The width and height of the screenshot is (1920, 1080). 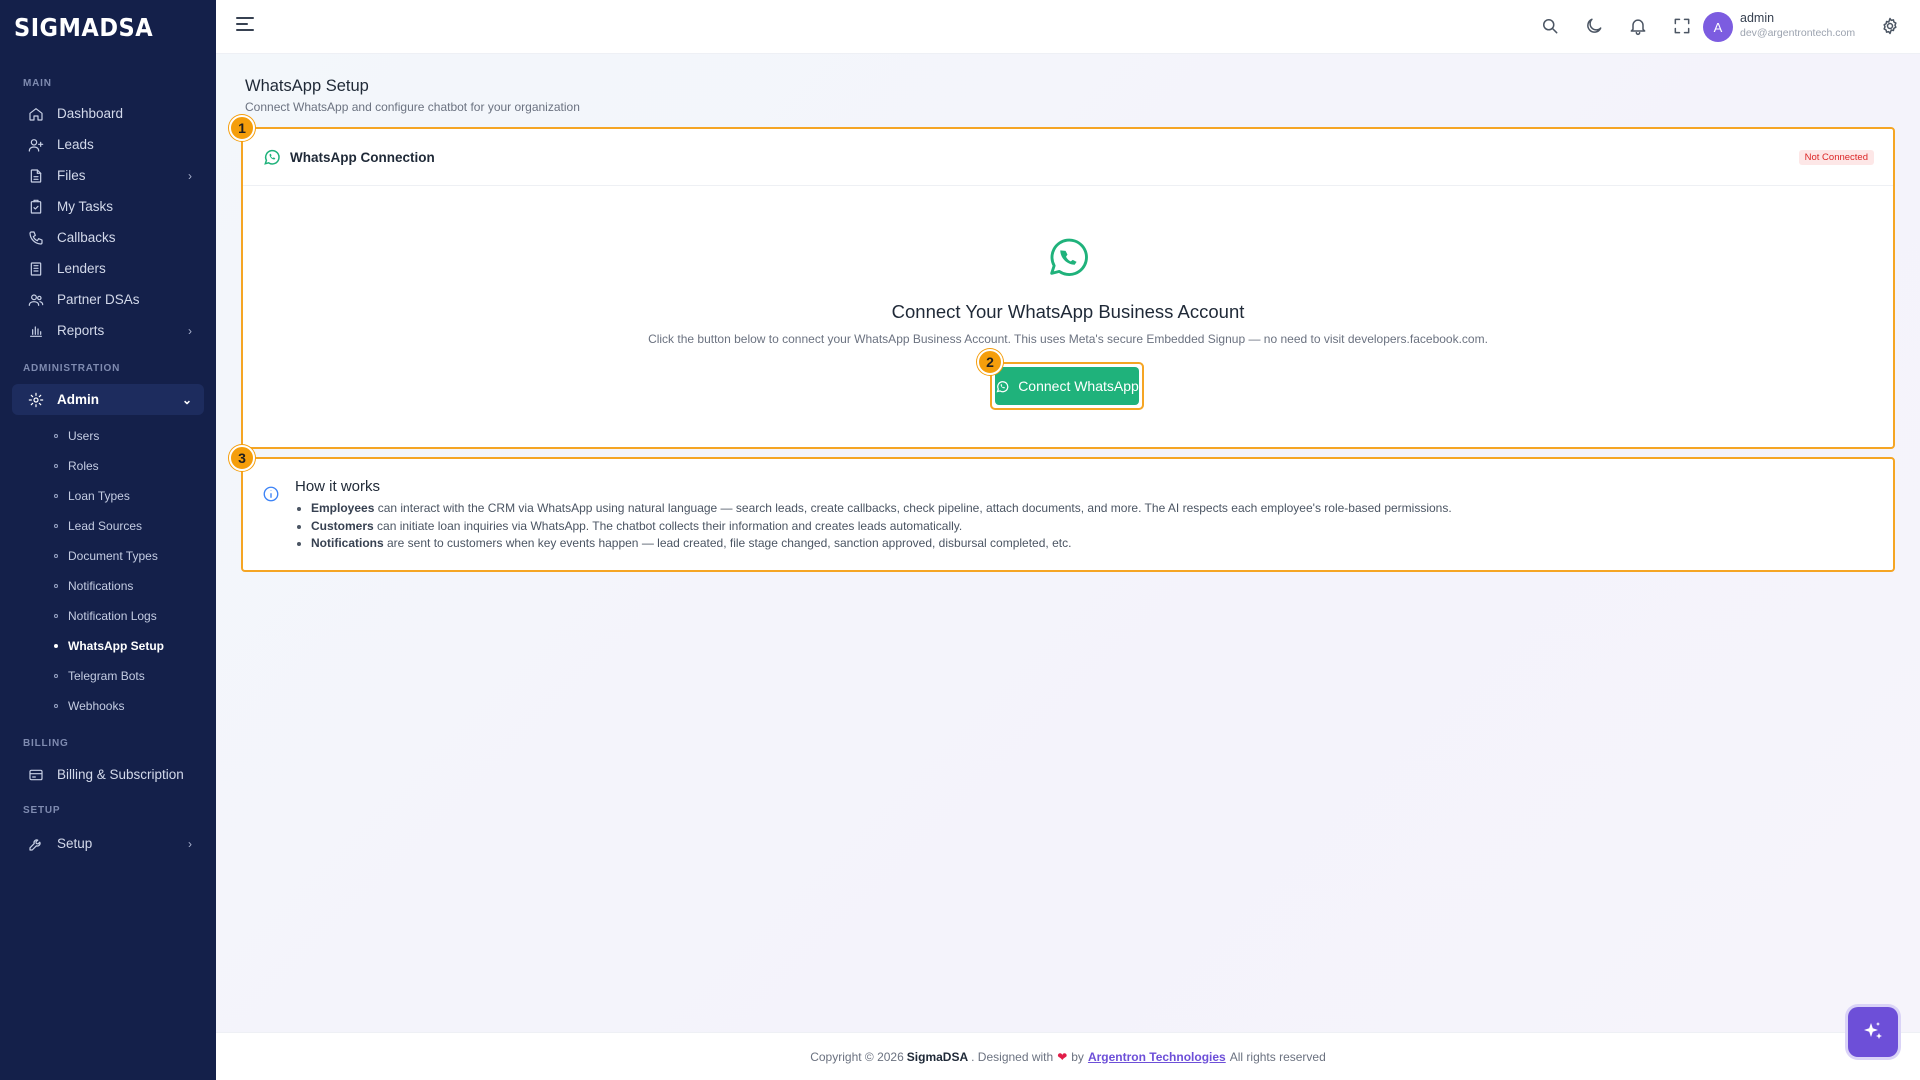 What do you see at coordinates (1836, 157) in the screenshot?
I see `status-badge: Not Connected` at bounding box center [1836, 157].